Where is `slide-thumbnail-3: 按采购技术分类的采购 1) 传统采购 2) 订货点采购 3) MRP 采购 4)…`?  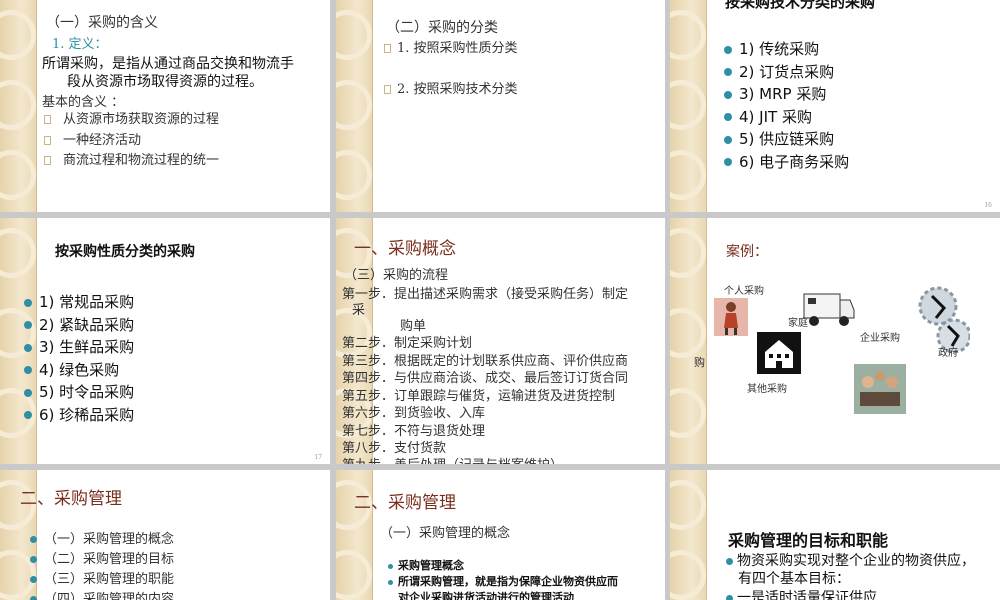
slide-thumbnail-3: 按采购技术分类的采购 1) 传统采购 2) 订货点采购 3) MRP 采购 4)… is located at coordinates (835, 106).